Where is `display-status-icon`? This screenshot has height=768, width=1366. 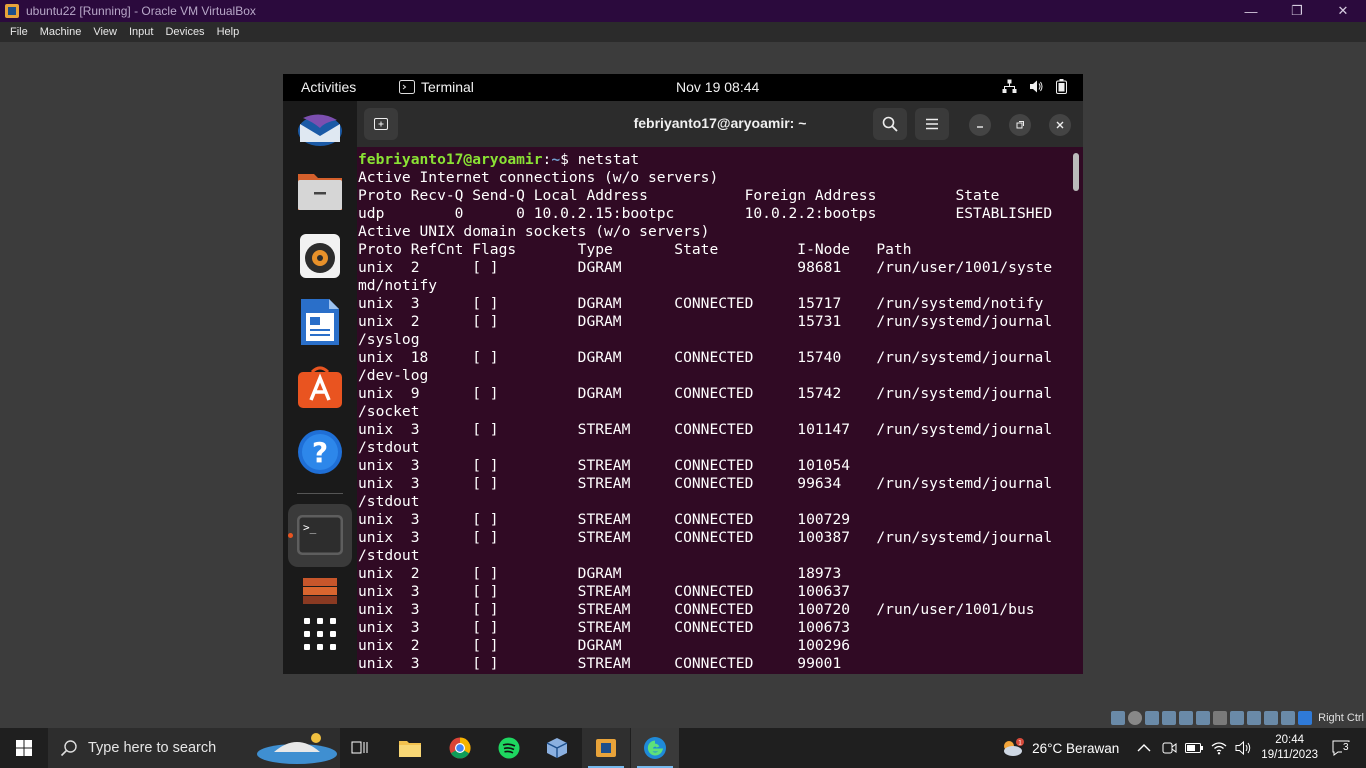 display-status-icon is located at coordinates (1220, 718).